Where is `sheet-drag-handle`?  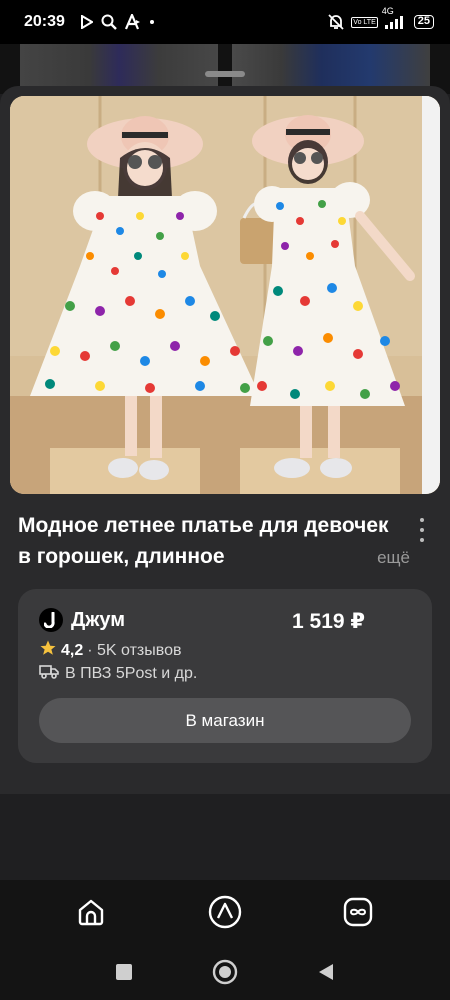
sheet-drag-handle is located at coordinates (225, 74).